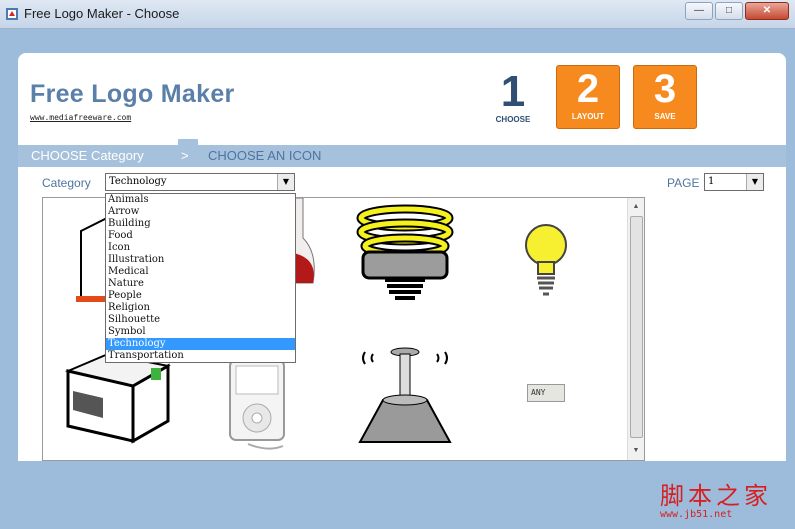  I want to click on category-option: Transportation, so click(200, 356).